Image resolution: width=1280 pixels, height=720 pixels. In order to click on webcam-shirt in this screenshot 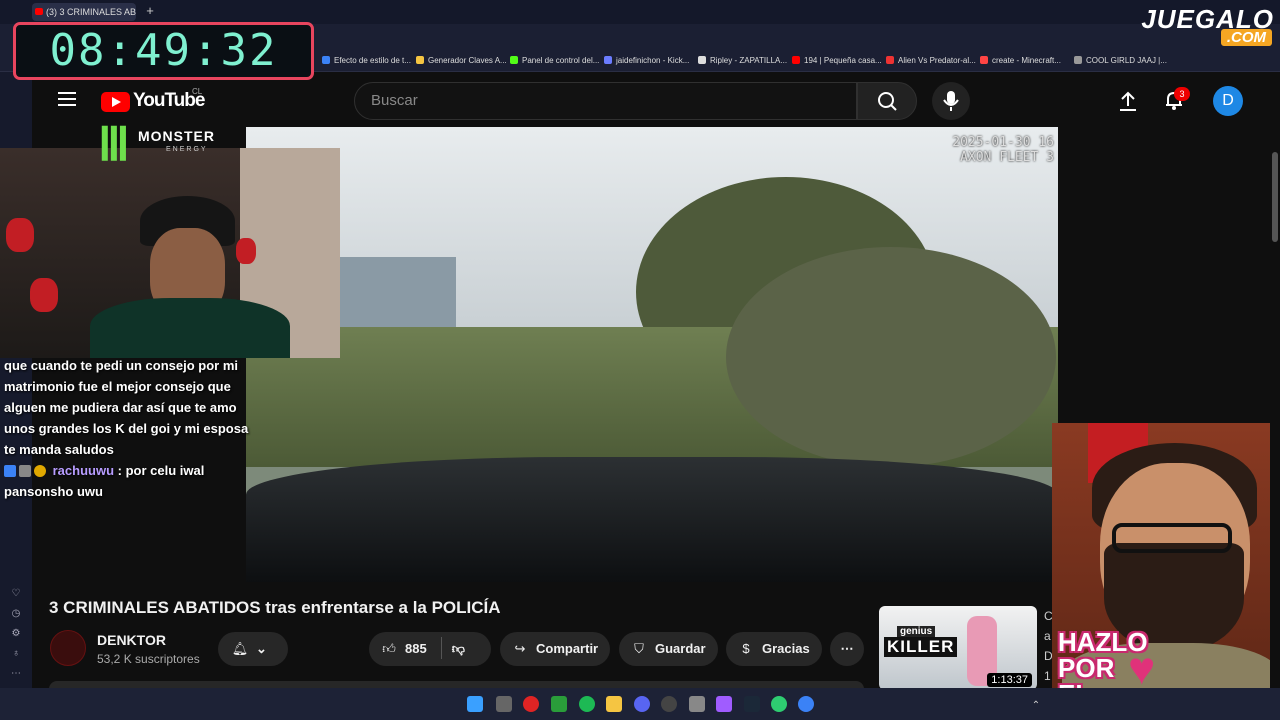, I will do `click(190, 328)`.